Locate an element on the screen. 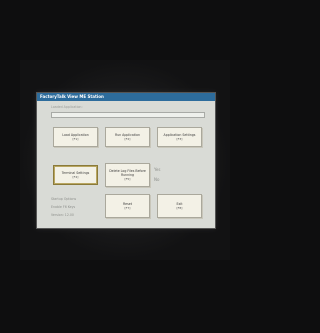  load-application-button: Load Application [F1] is located at coordinates (75, 137).